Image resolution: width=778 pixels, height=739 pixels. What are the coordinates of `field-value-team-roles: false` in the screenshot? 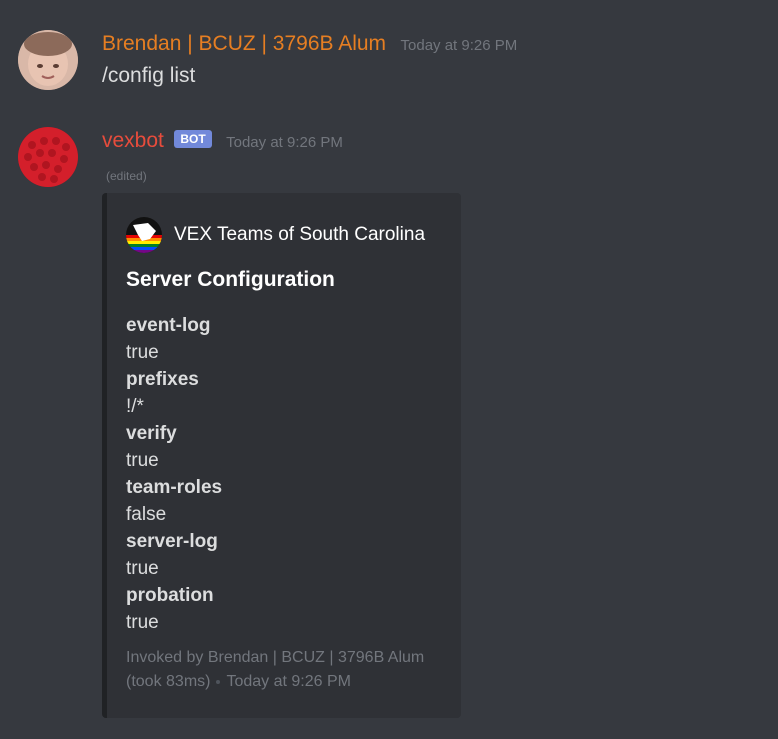 It's located at (146, 514).